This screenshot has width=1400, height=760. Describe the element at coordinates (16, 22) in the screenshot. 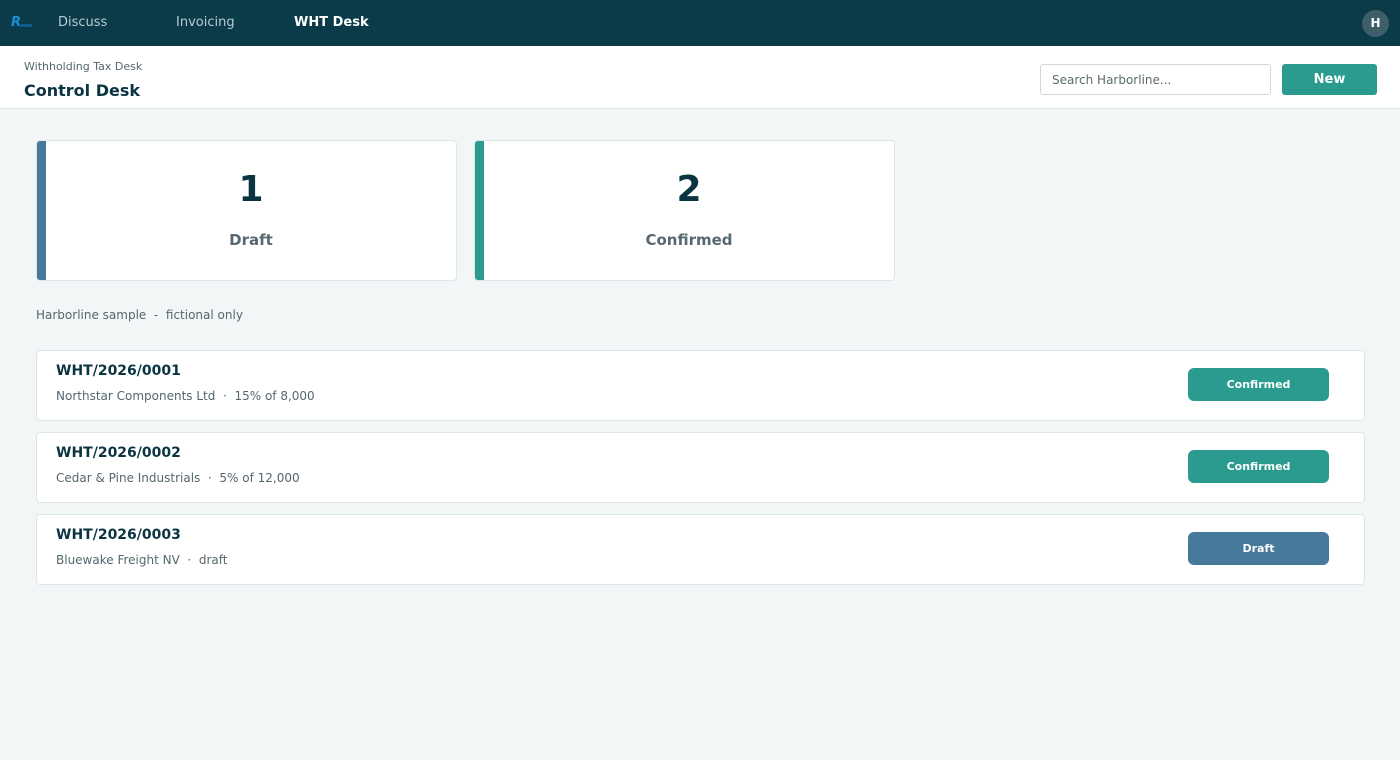

I see `svg-text: R` at that location.